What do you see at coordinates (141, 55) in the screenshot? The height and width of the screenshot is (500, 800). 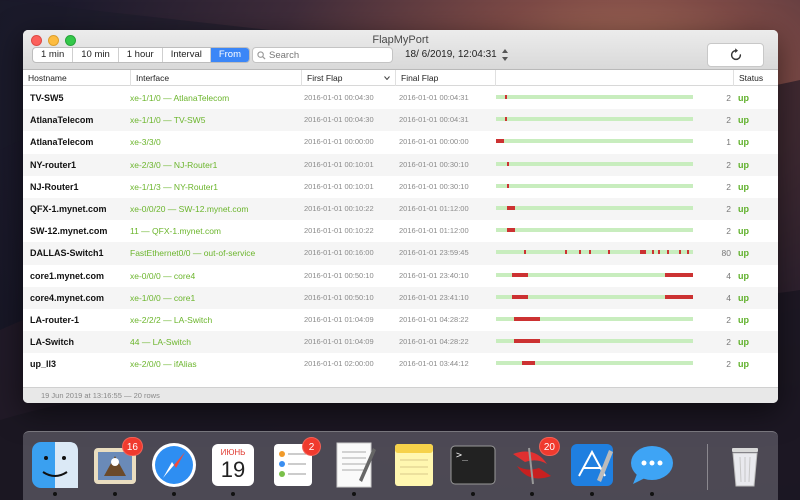 I see `segment-1-hour: 1 hour` at bounding box center [141, 55].